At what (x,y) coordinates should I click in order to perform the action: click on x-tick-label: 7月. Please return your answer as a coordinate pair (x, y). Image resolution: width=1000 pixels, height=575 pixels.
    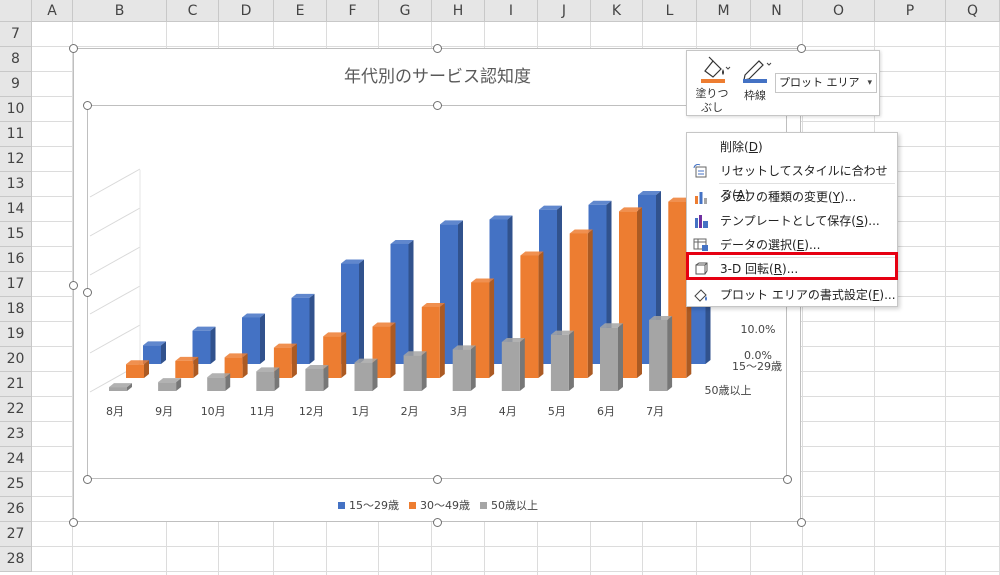
    Looking at the image, I should click on (655, 411).